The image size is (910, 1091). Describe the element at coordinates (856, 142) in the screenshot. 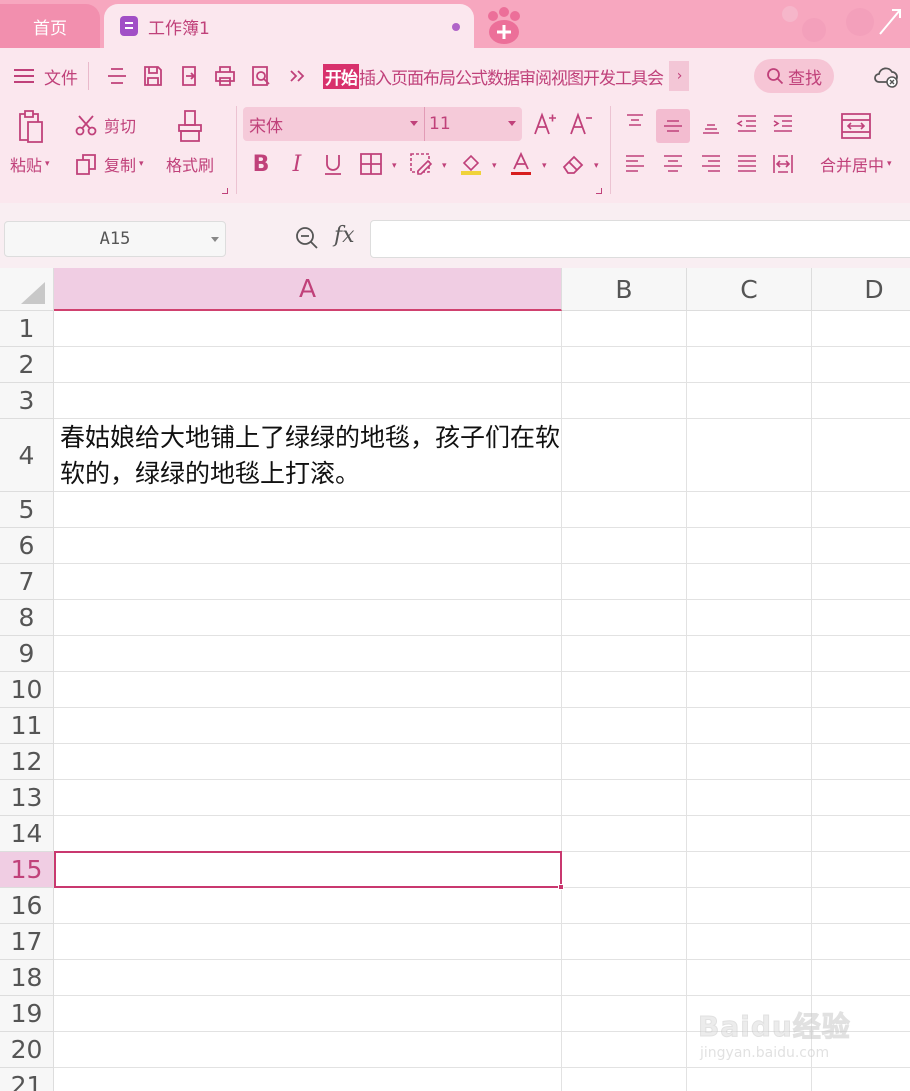

I see `merge-center-button: 合并居中 ▾` at that location.